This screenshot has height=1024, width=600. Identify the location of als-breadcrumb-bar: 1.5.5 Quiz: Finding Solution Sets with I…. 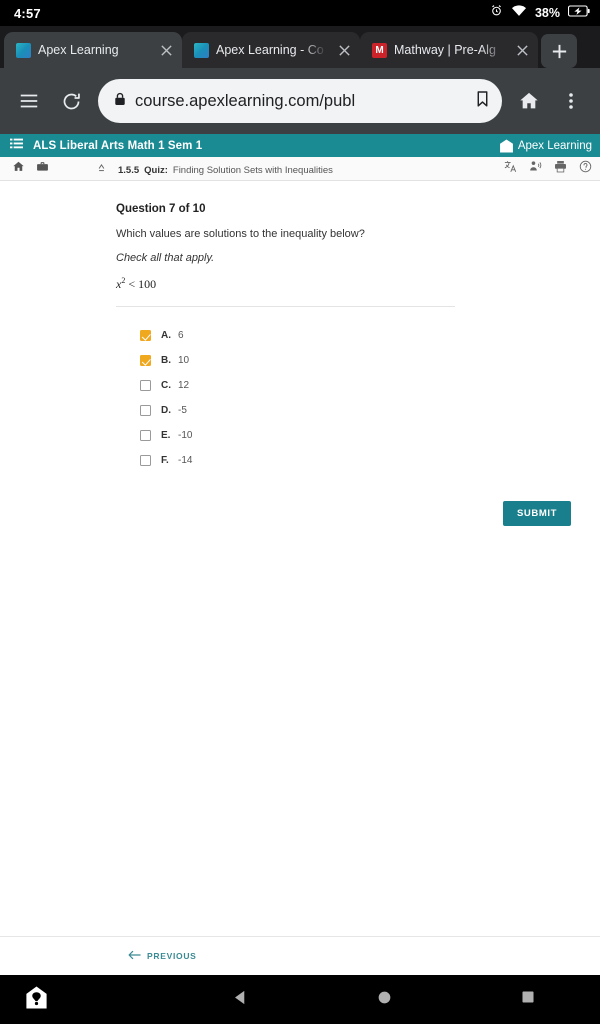
(300, 169).